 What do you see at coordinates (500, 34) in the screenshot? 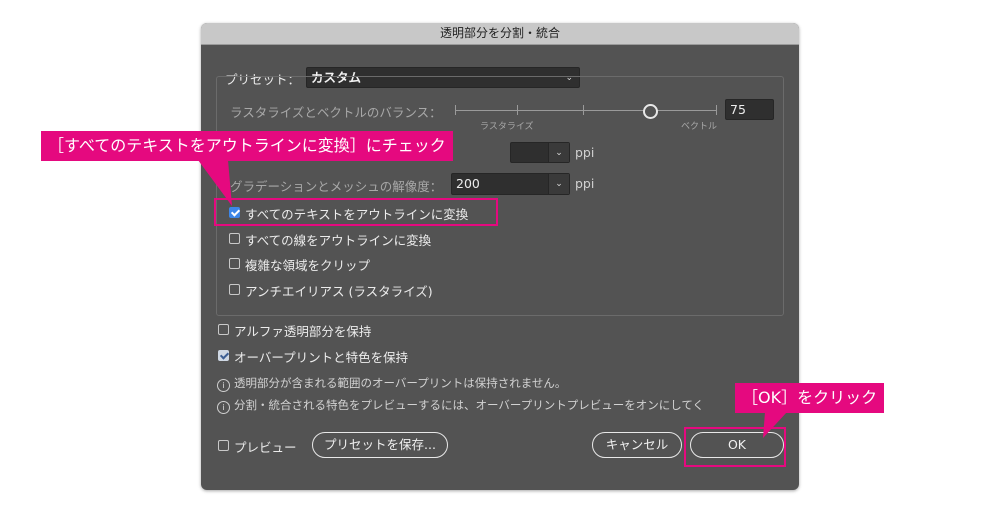
I see `dialog-title: 透明部分を分割・統合` at bounding box center [500, 34].